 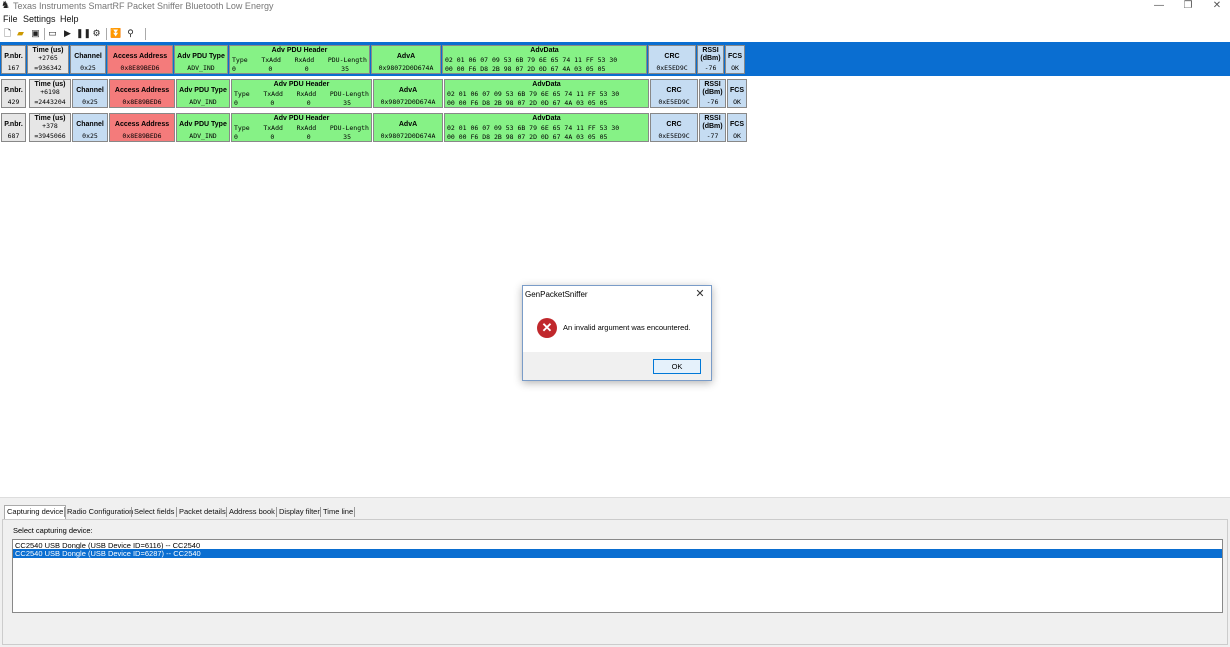 I want to click on rssi-cell: RSSI (dBm) -77, so click(x=712, y=127).